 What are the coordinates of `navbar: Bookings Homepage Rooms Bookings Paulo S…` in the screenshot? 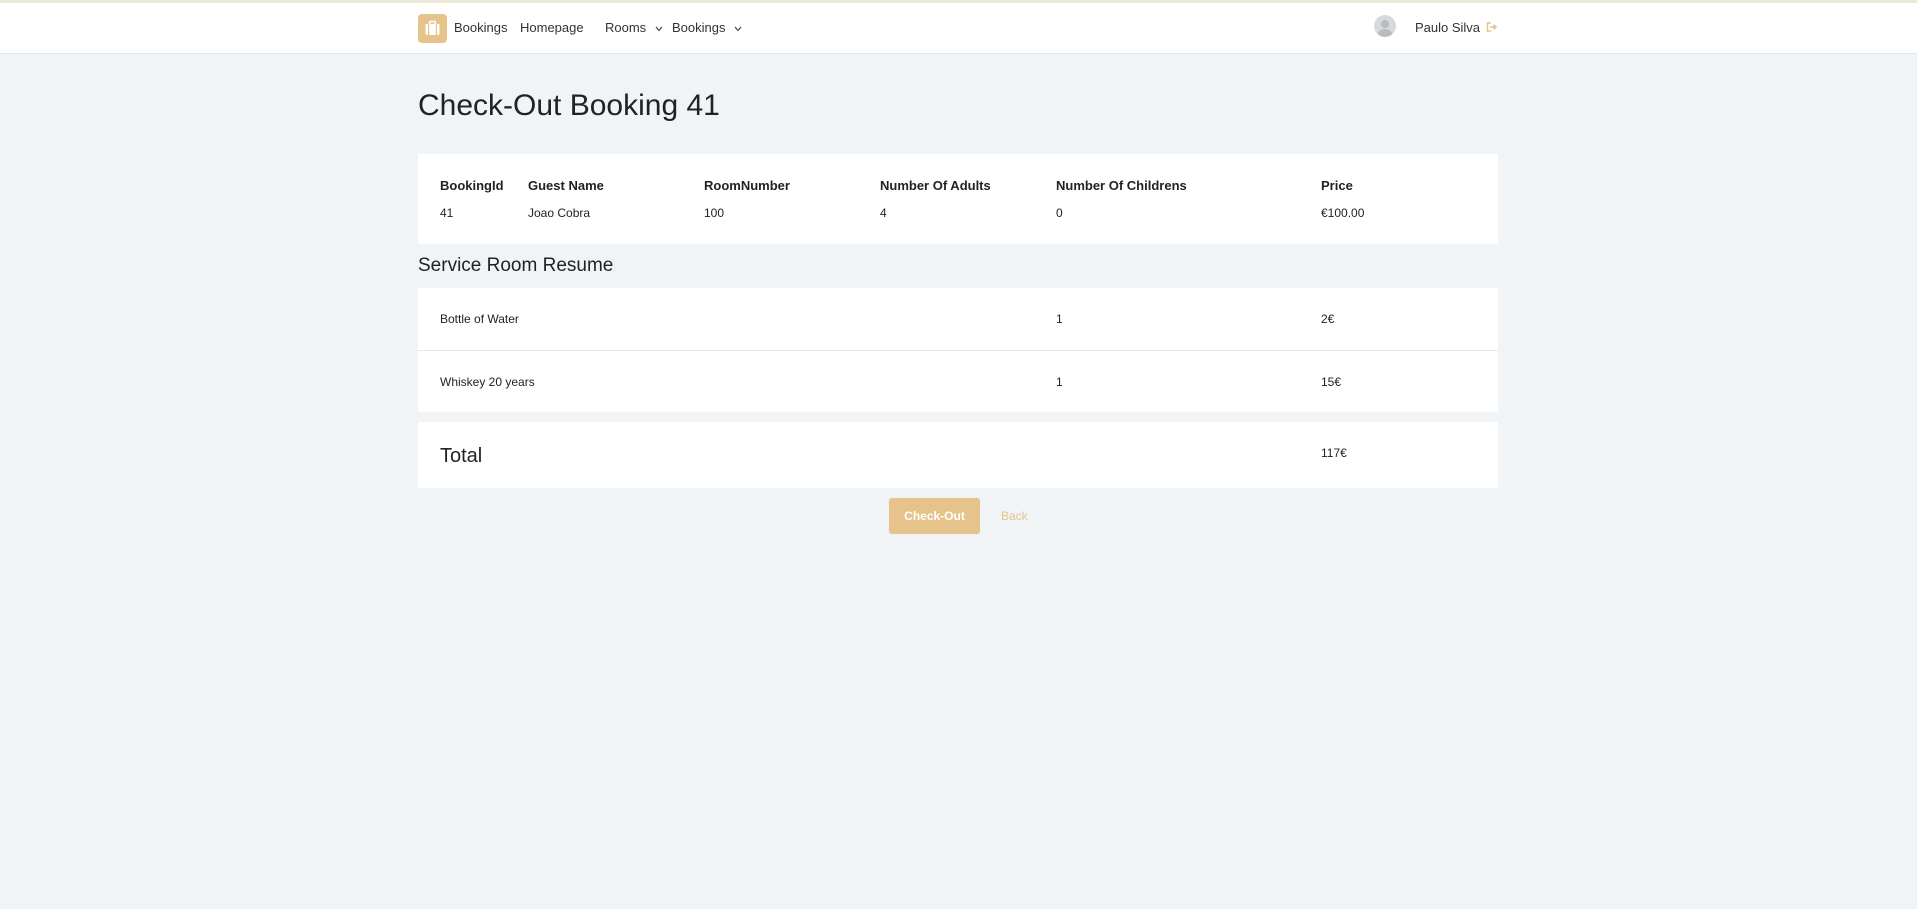 It's located at (958, 28).